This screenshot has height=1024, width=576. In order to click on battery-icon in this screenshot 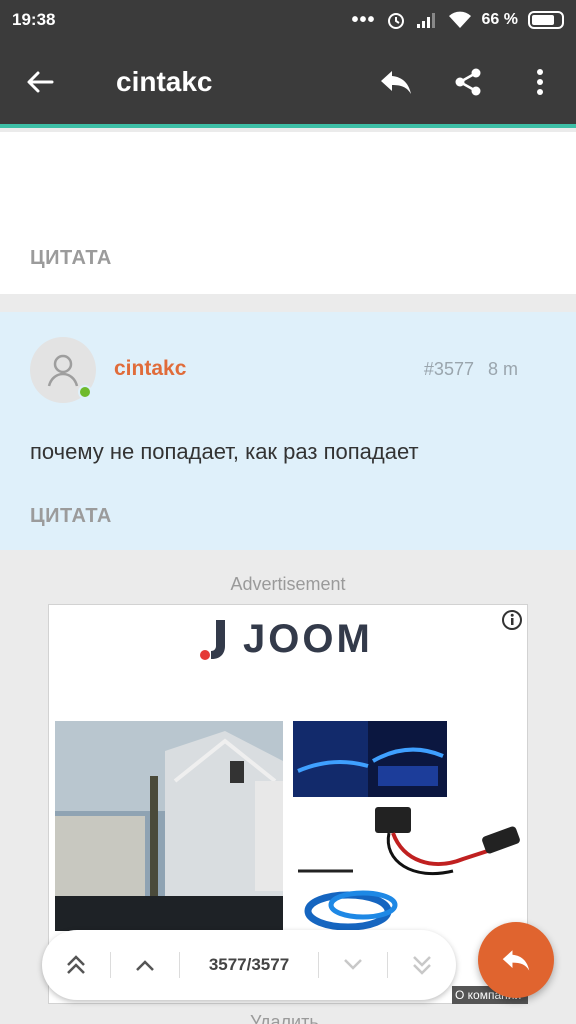, I will do `click(546, 20)`.